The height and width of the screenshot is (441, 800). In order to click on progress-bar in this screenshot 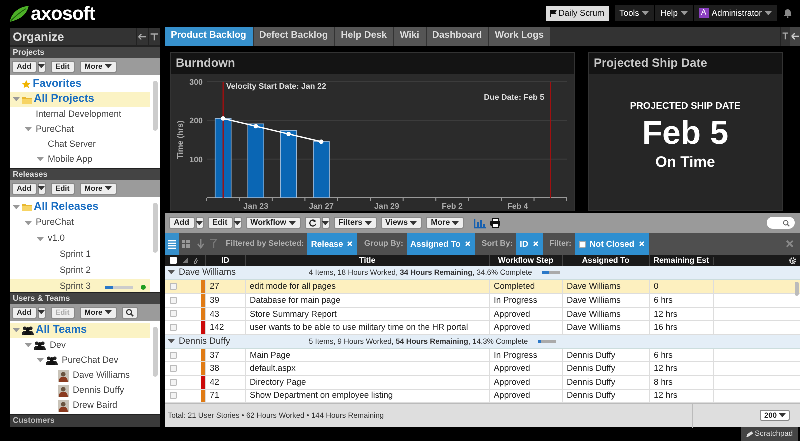, I will do `click(119, 287)`.